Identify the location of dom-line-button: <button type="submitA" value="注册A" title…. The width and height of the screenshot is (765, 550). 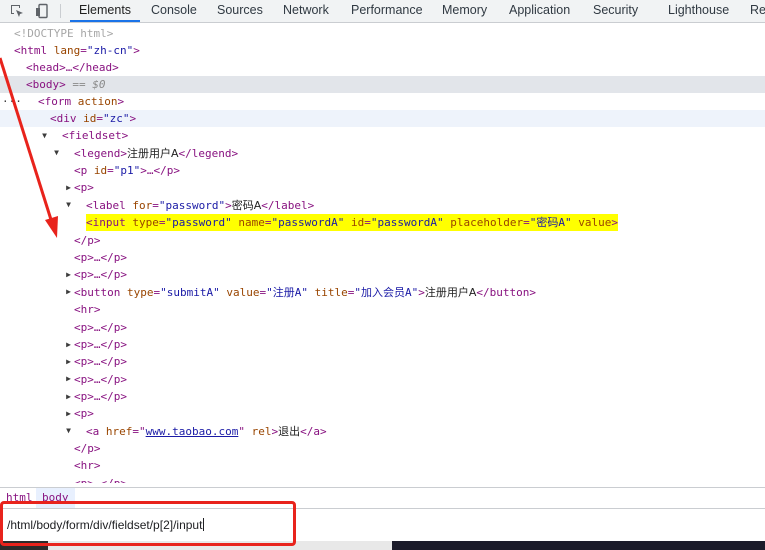
(382, 292).